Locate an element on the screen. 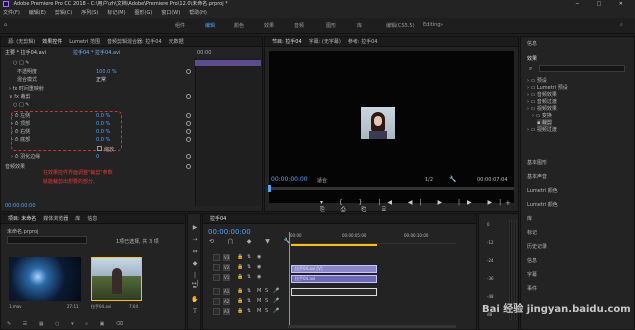  crop-shape-tools: ○ □ ✎ is located at coordinates (17, 105).